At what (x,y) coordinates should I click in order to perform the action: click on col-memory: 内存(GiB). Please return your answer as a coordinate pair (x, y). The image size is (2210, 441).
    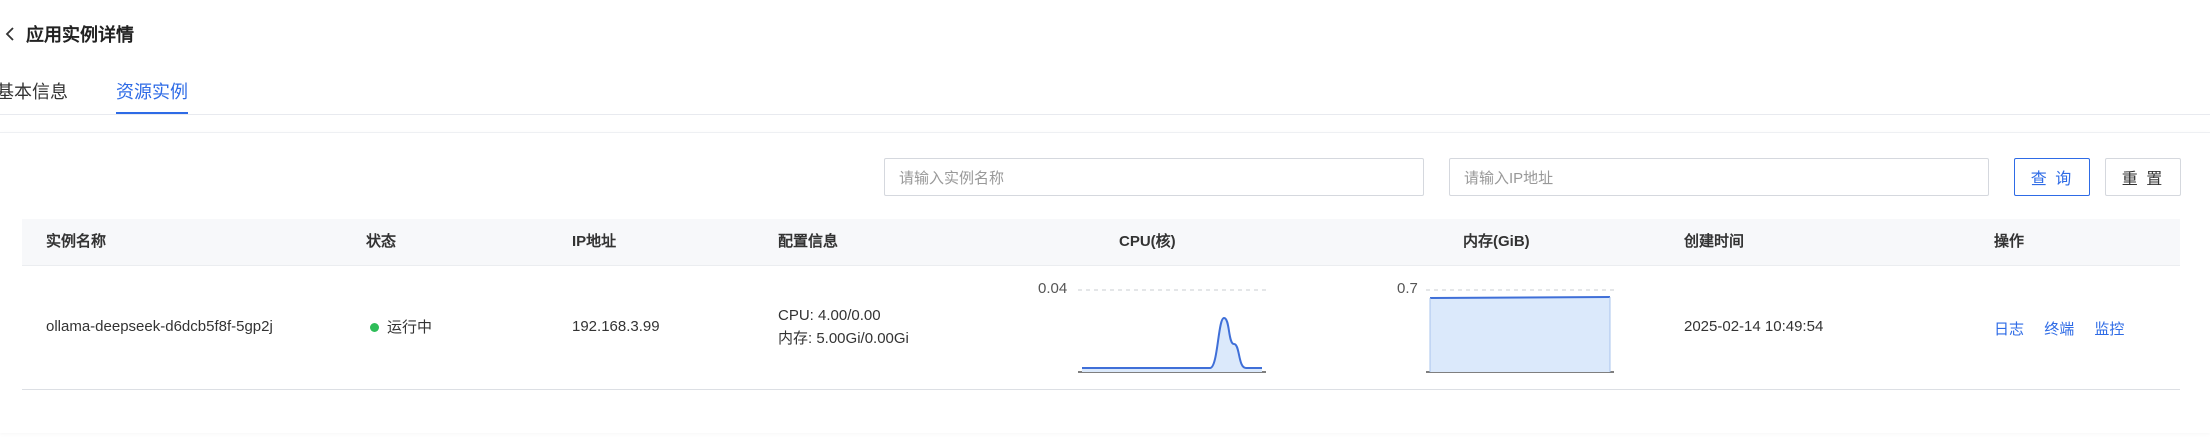
    Looking at the image, I should click on (1496, 241).